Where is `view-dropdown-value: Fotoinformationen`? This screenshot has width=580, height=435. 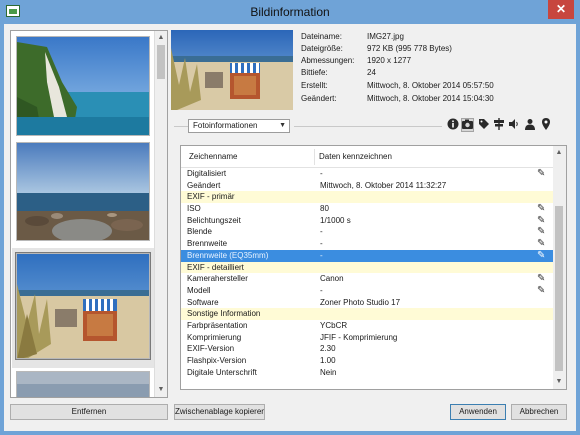 view-dropdown-value: Fotoinformationen is located at coordinates (225, 125).